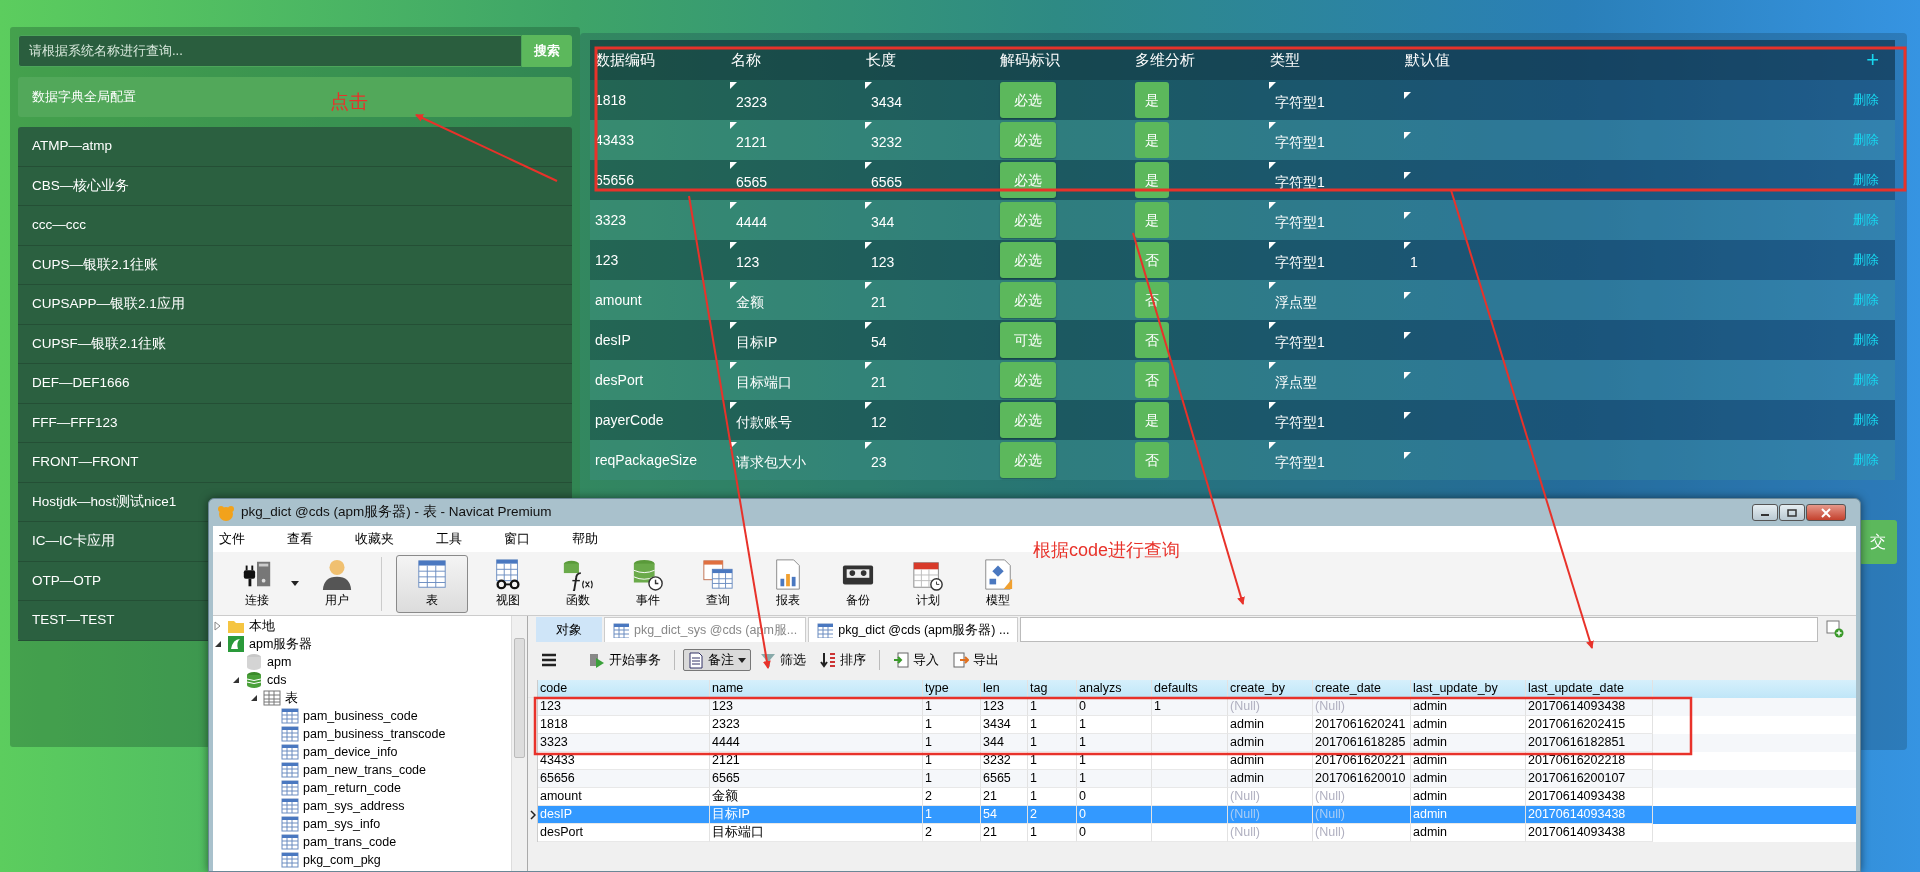  Describe the element at coordinates (342, 824) in the screenshot. I see `tree-item: pam_sys_info` at that location.